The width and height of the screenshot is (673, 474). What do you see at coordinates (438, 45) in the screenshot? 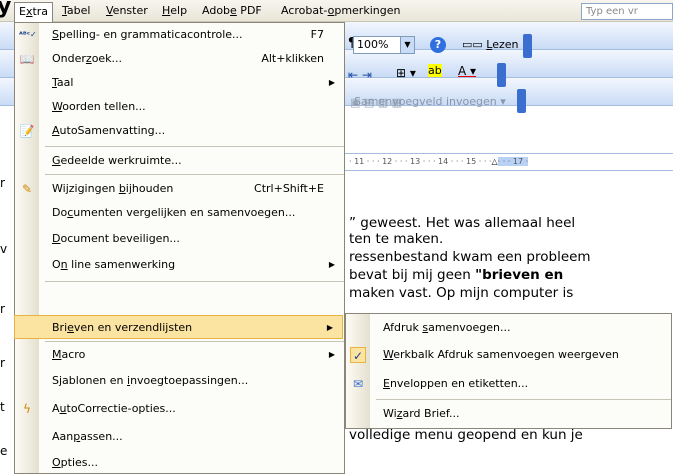
I see `help-icon: ?` at bounding box center [438, 45].